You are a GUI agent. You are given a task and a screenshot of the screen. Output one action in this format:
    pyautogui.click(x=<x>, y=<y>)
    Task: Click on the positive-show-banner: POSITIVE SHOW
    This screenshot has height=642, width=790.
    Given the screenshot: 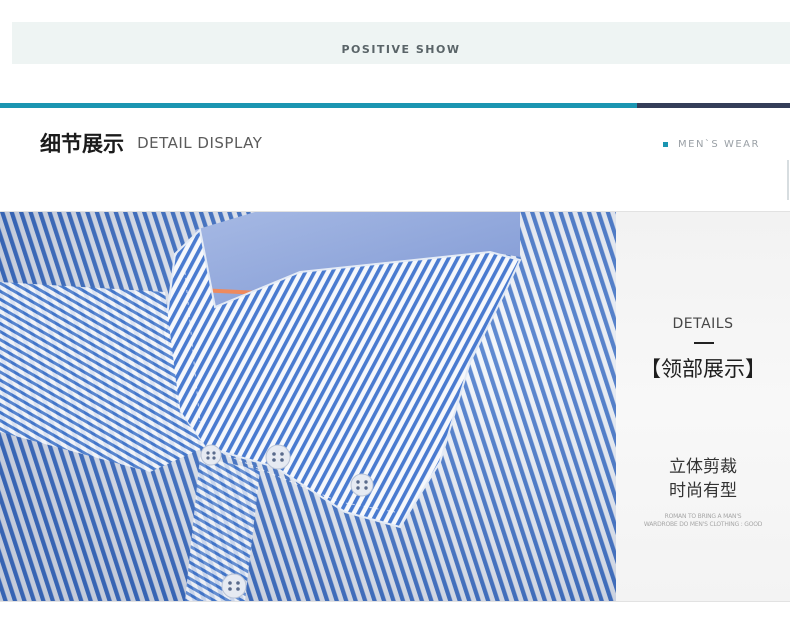 What is the action you would take?
    pyautogui.click(x=401, y=43)
    